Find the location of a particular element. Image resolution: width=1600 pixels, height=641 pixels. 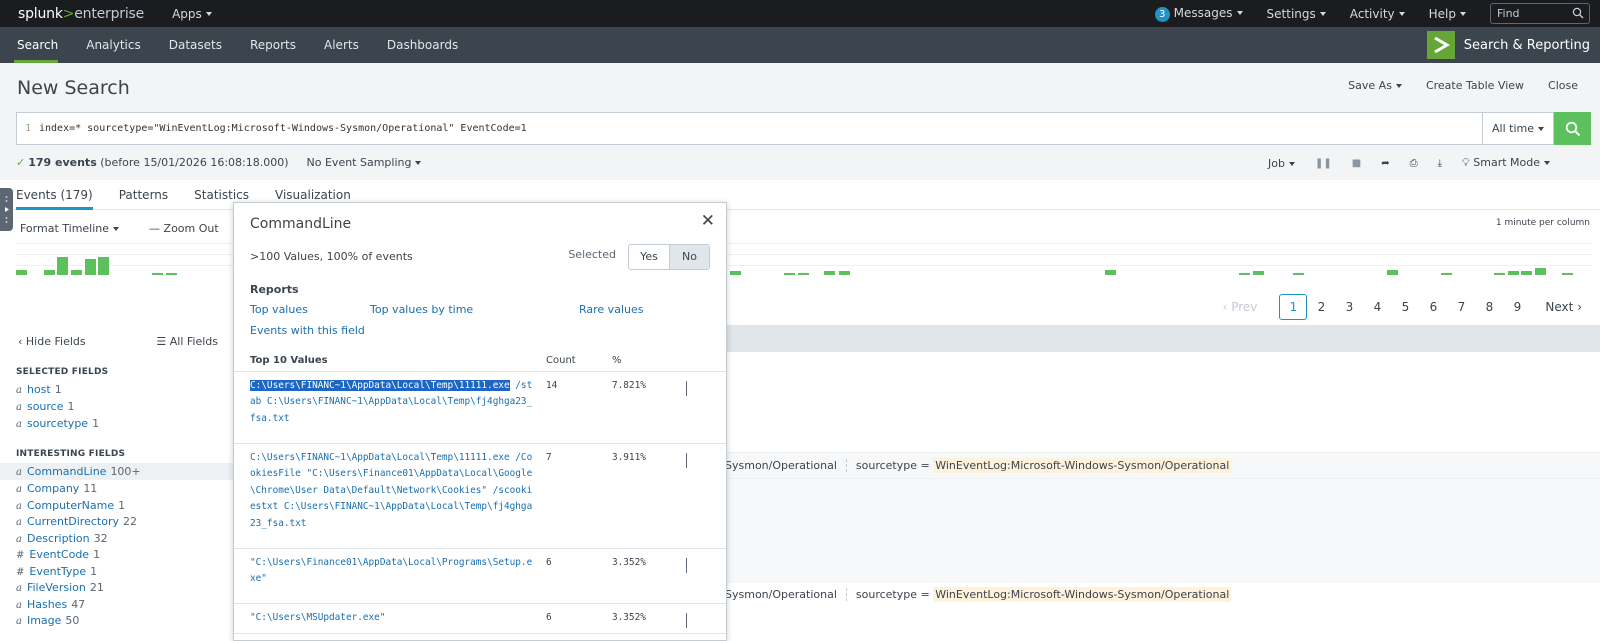

nav-dashboards: Dashboards is located at coordinates (422, 45).